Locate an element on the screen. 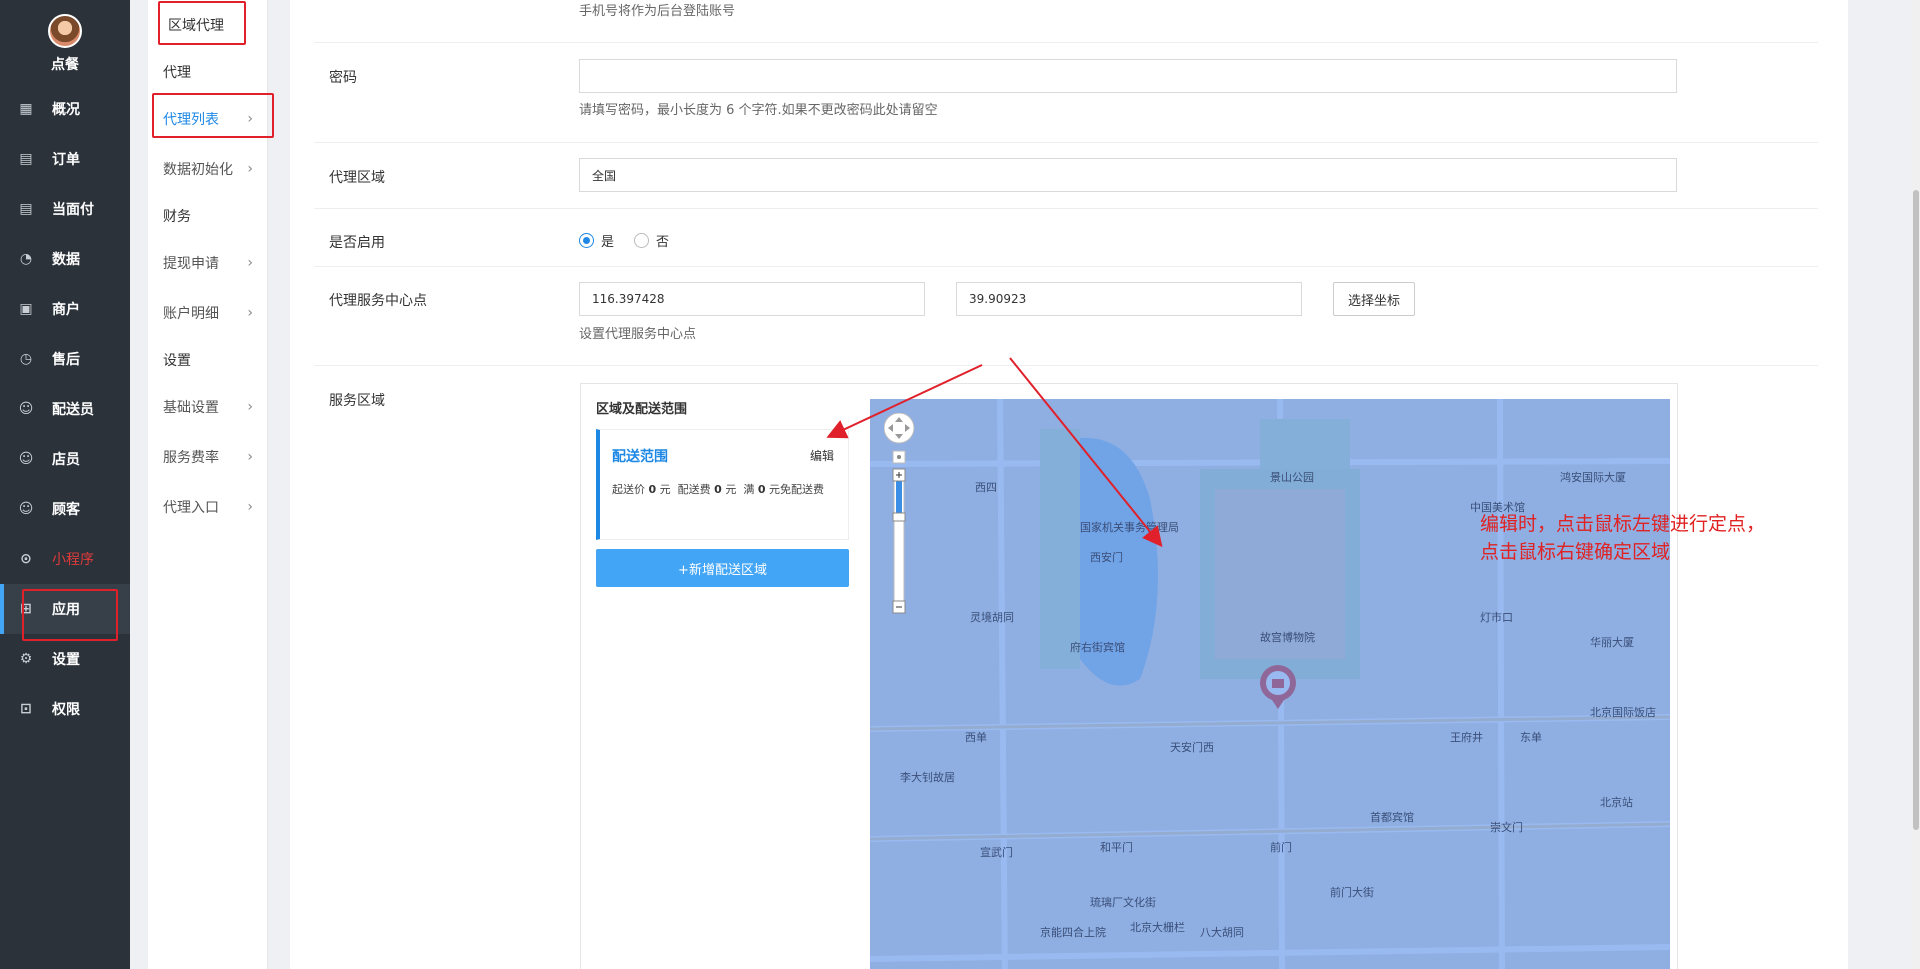 Image resolution: width=1920 pixels, height=969 pixels. gear-icon: ⚙ is located at coordinates (26, 659).